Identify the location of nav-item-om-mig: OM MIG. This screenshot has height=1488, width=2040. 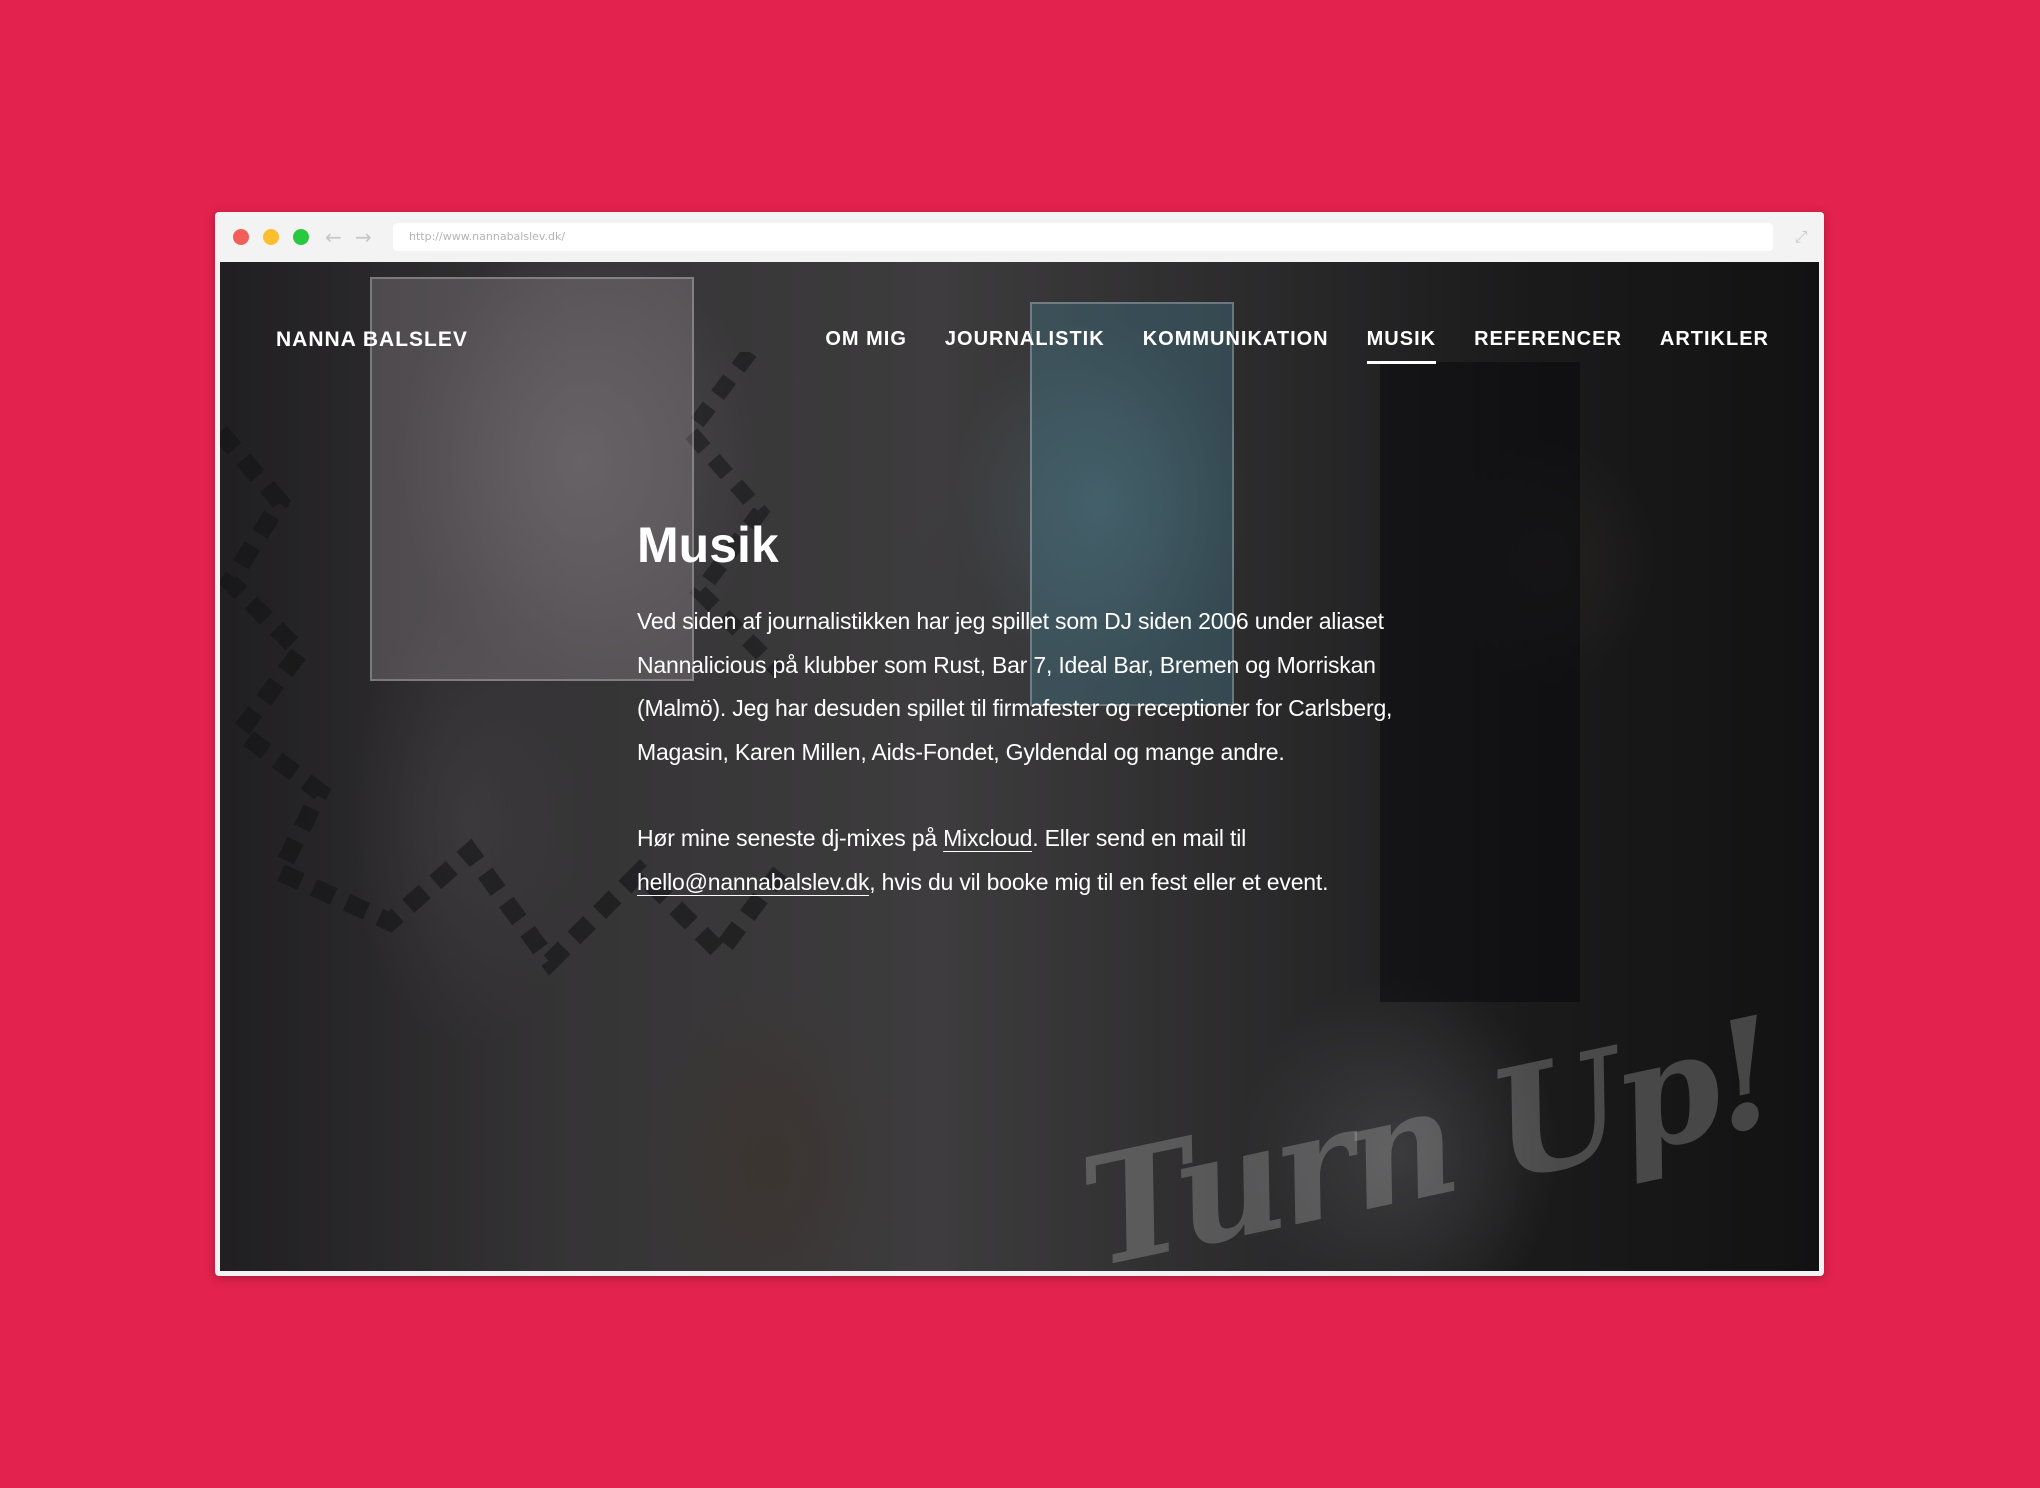
(866, 339).